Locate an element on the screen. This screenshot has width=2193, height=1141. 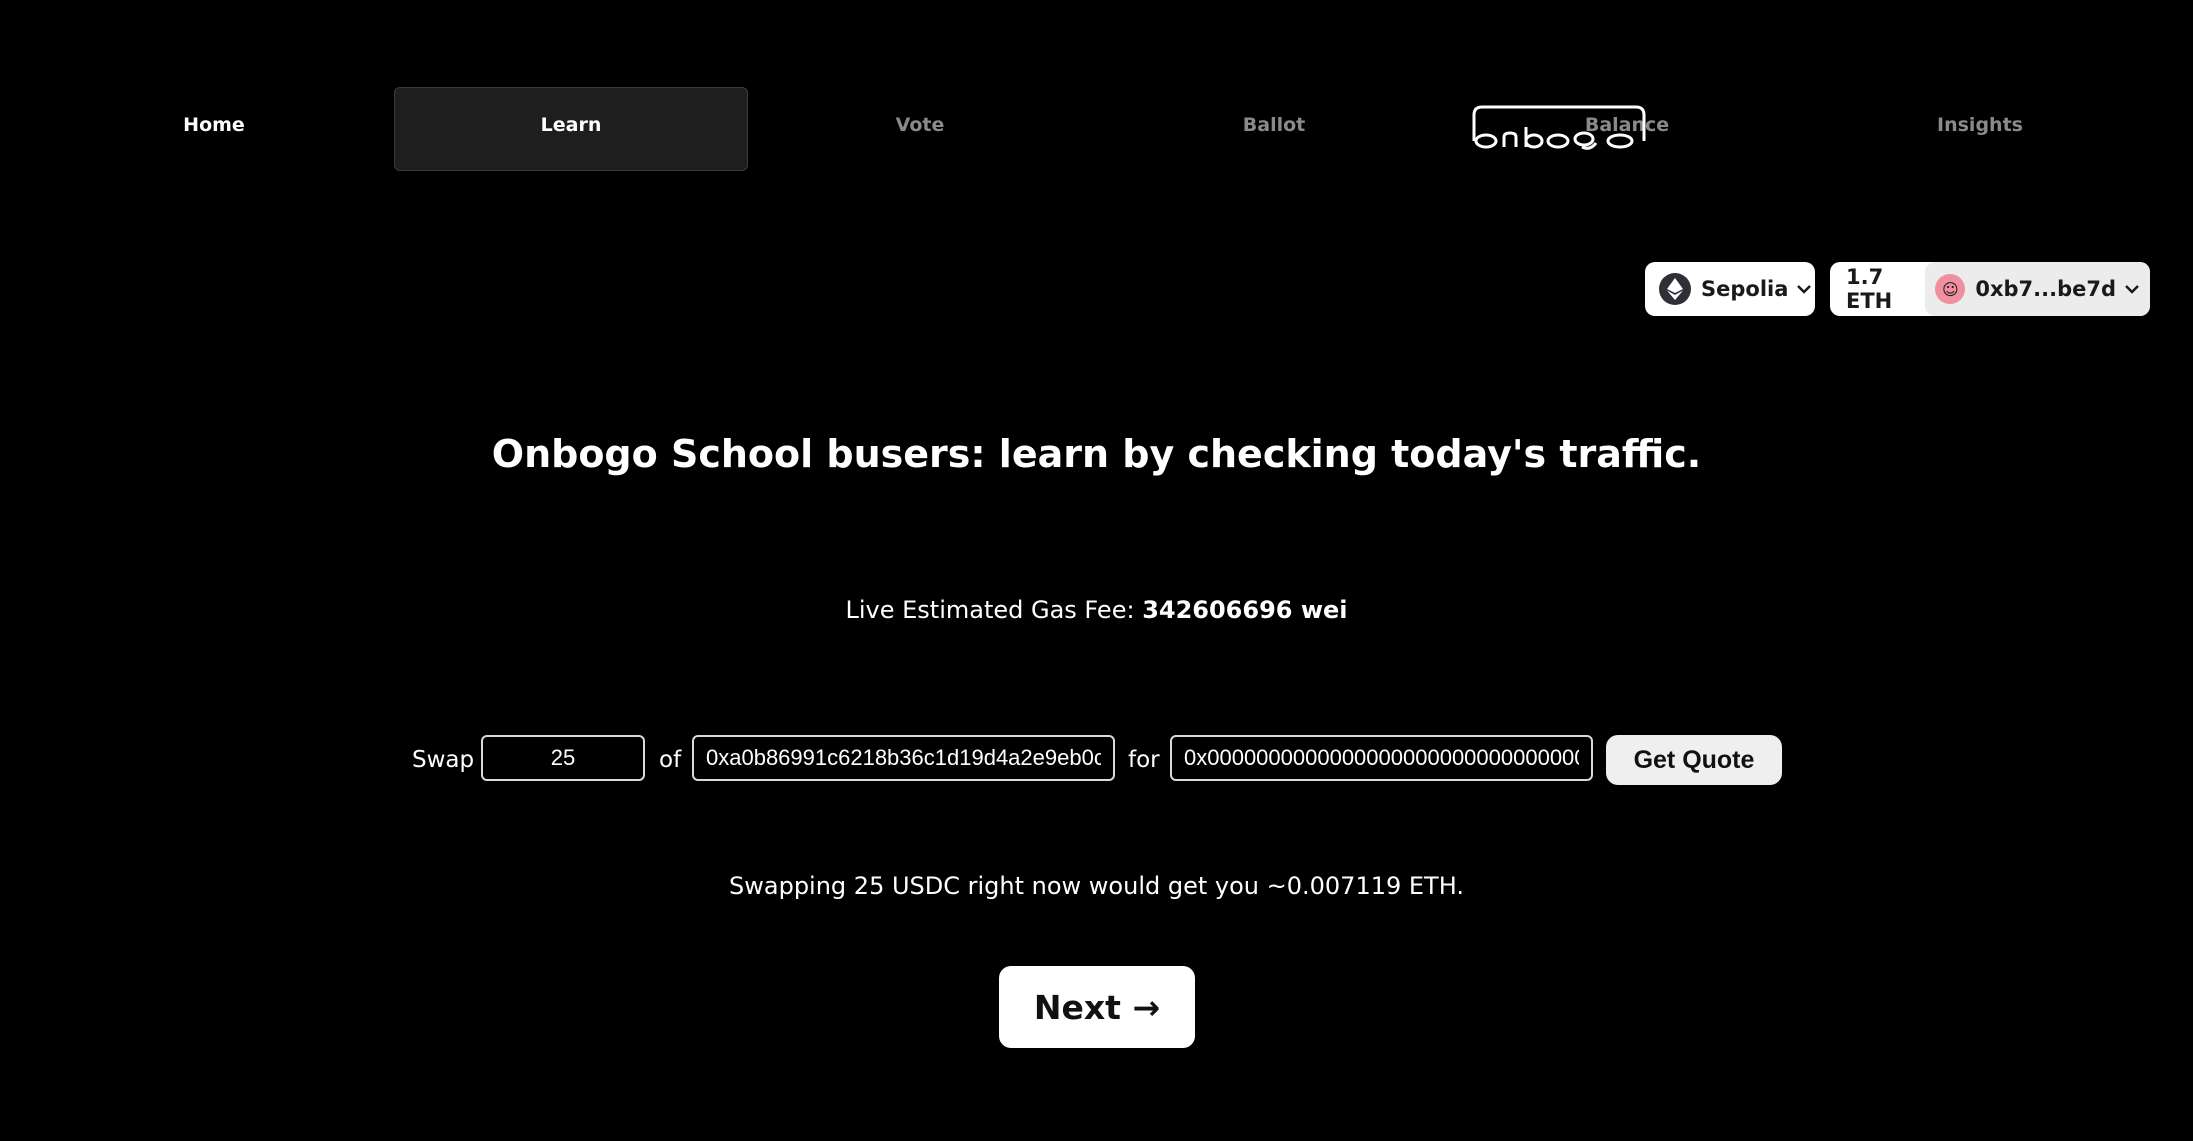
account-button: 1.7 ETH ☺ 0xb7...be7d is located at coordinates (1990, 289).